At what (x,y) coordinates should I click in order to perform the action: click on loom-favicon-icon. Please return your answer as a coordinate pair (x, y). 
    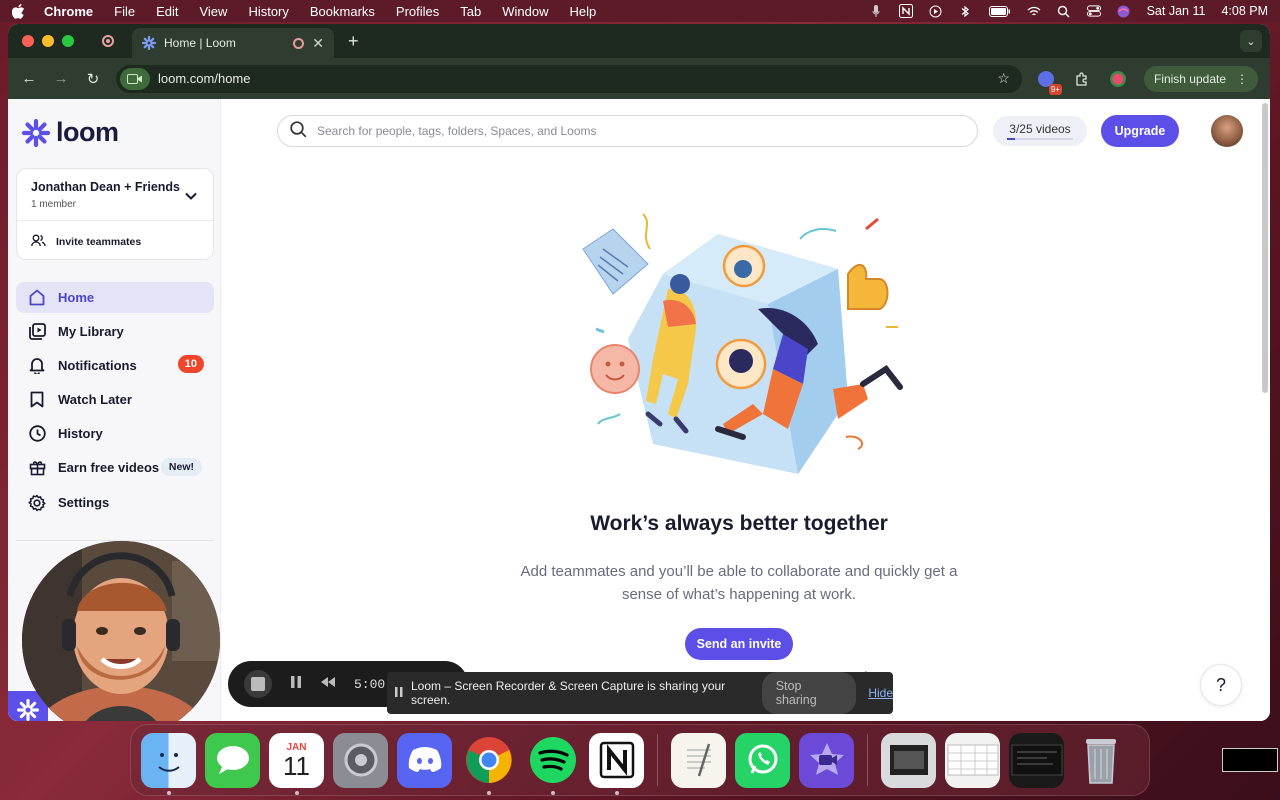
    Looking at the image, I should click on (149, 43).